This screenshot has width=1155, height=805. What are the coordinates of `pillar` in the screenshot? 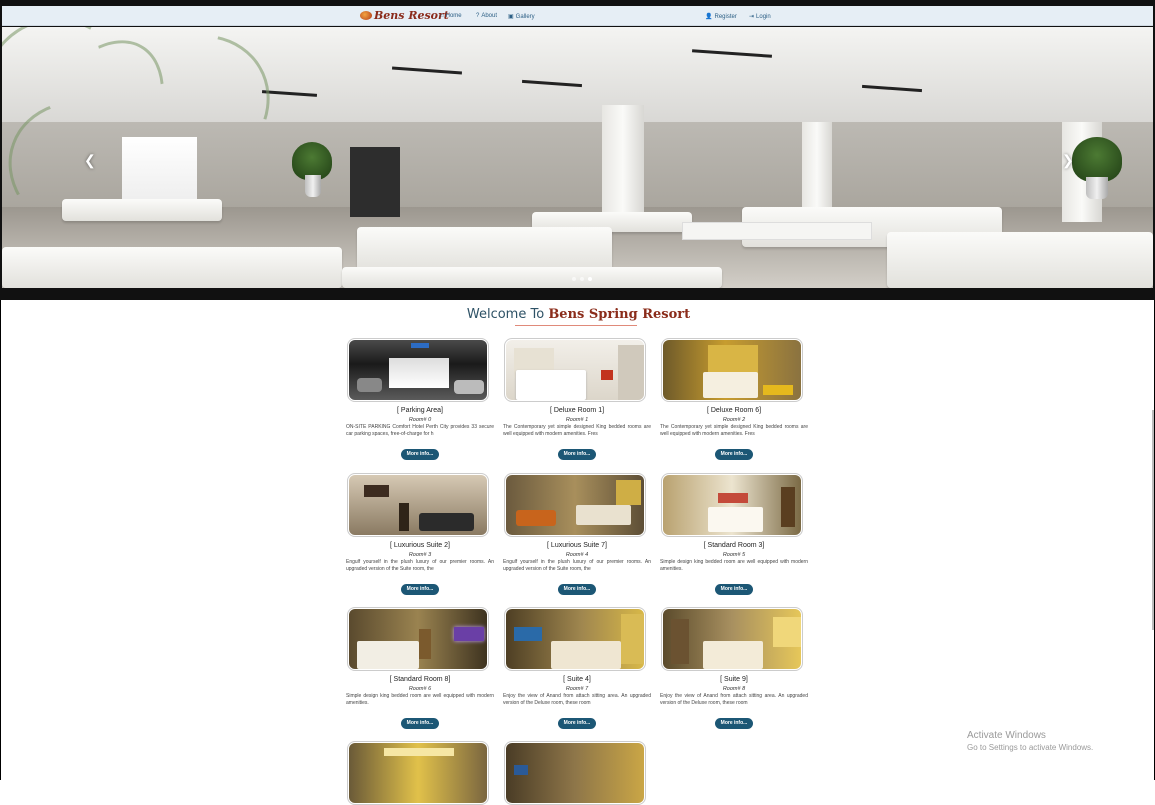 It's located at (623, 165).